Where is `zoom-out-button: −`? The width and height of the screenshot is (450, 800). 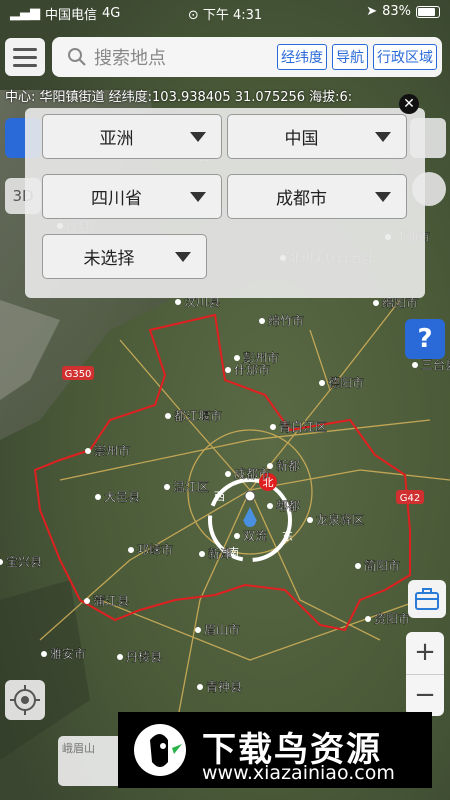 zoom-out-button: − is located at coordinates (425, 695).